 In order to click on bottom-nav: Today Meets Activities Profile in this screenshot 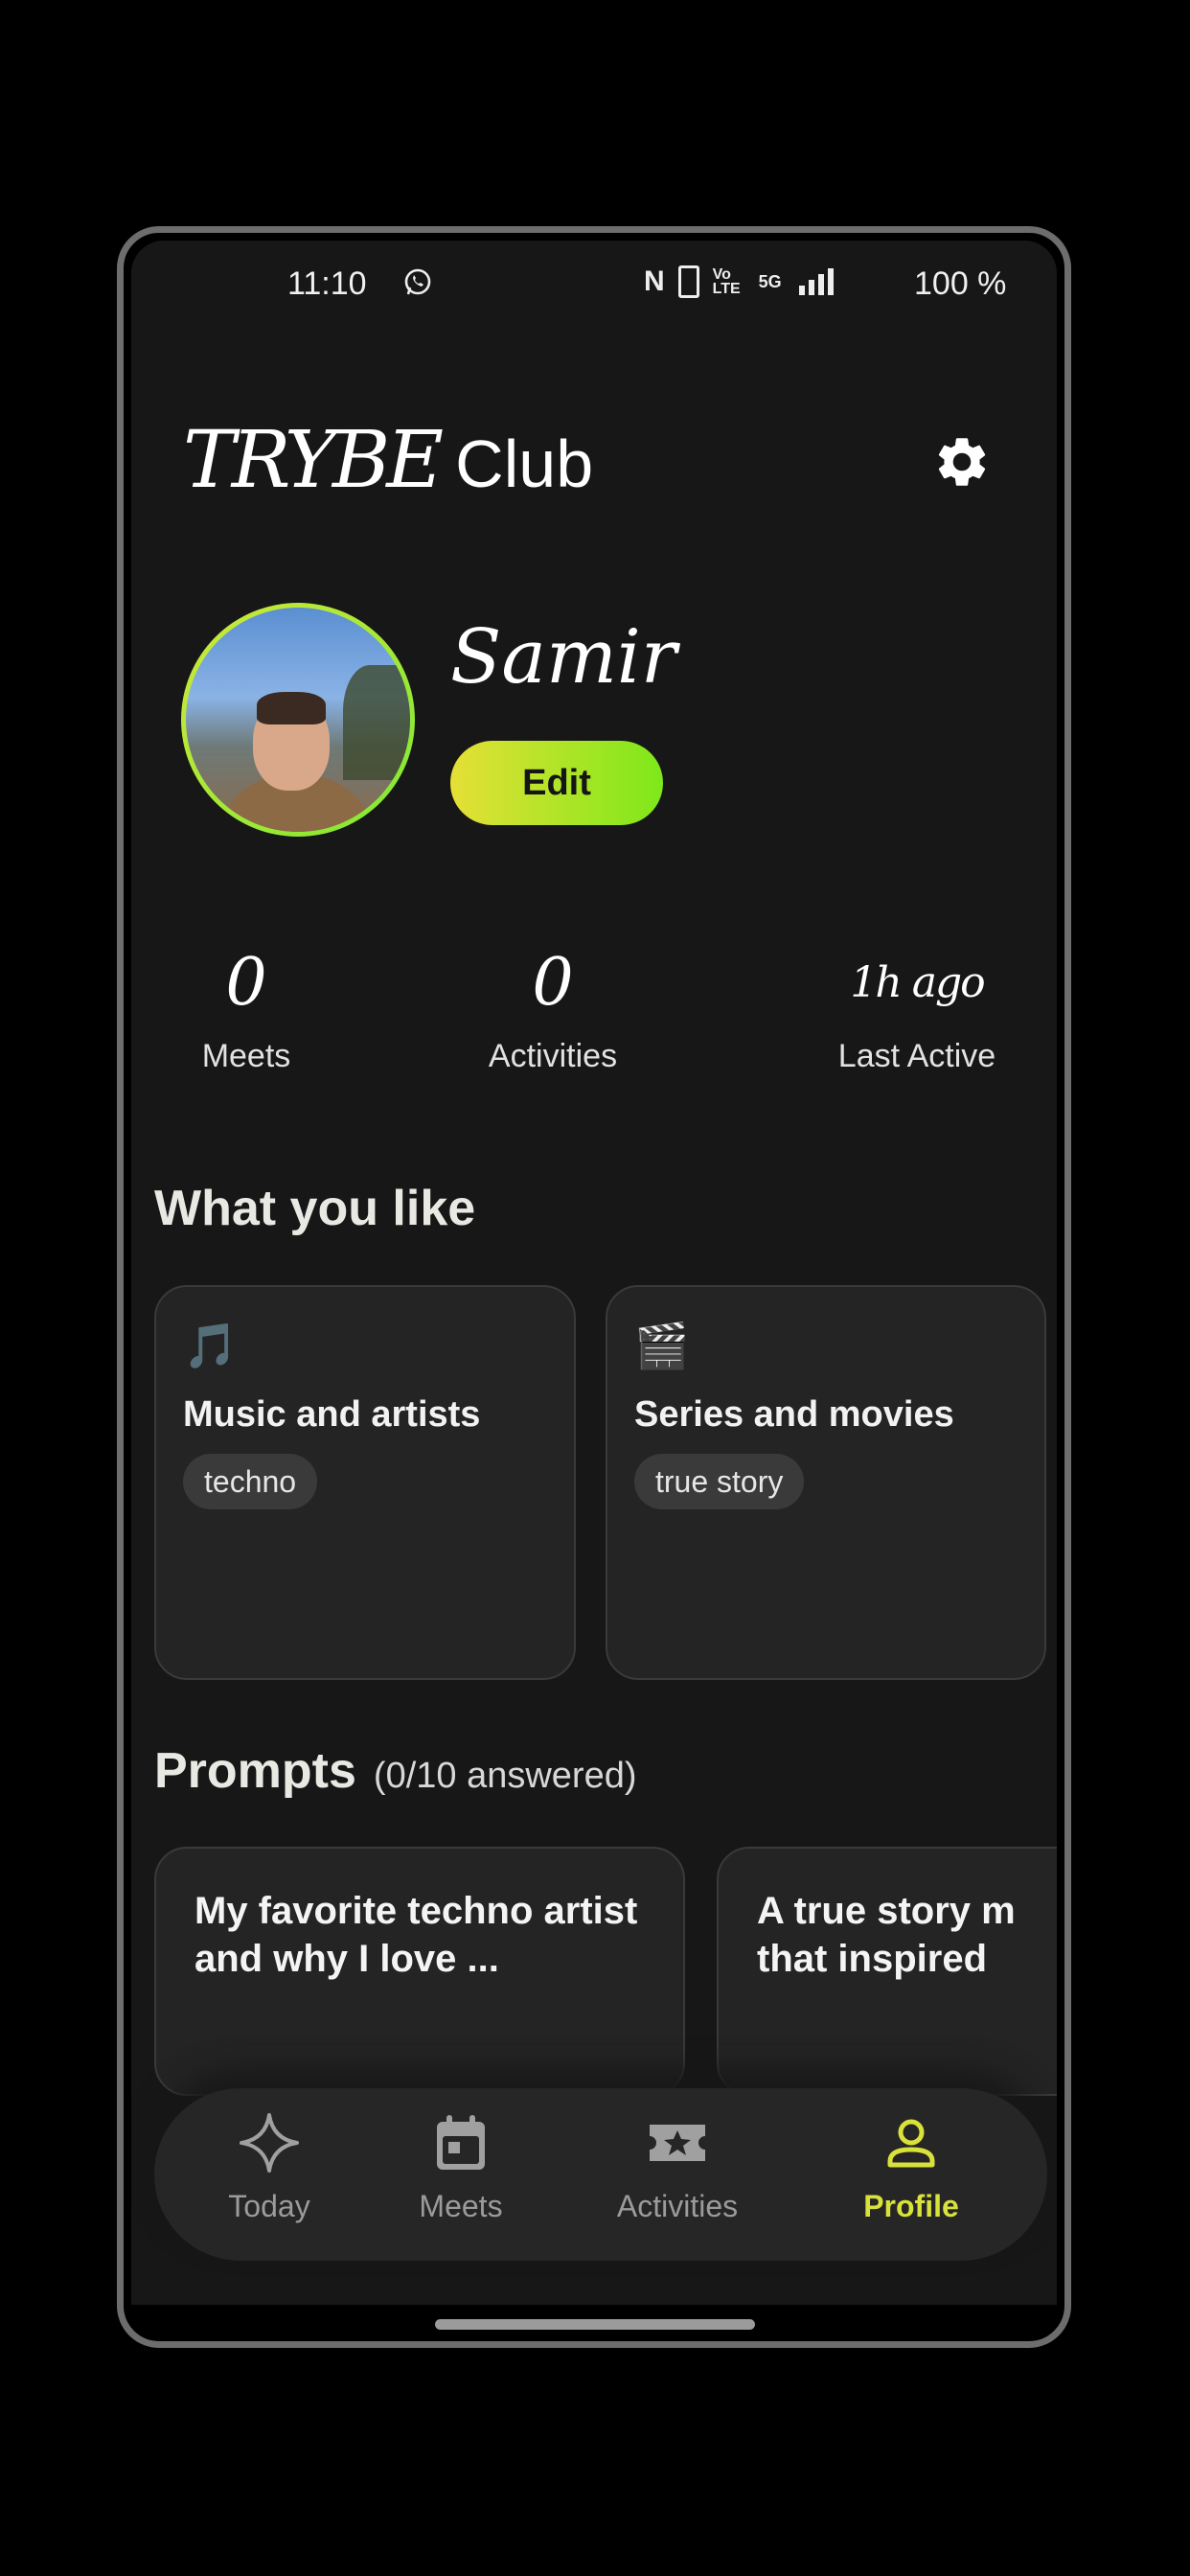, I will do `click(601, 2174)`.